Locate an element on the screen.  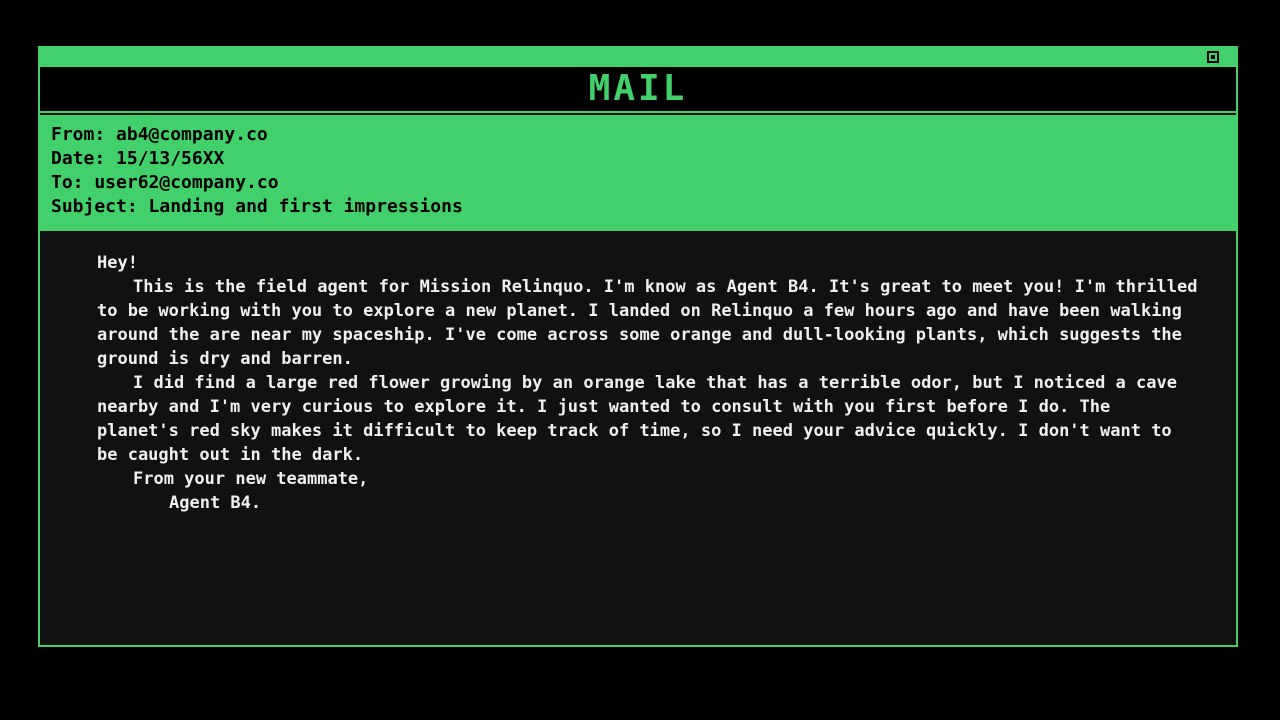
title-area: MAIL is located at coordinates (638, 90).